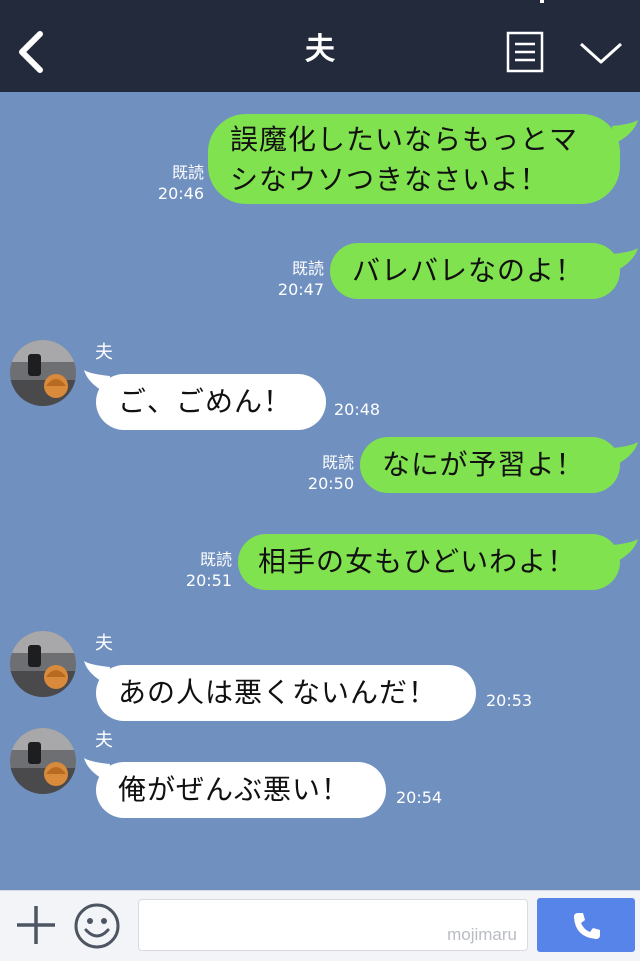  Describe the element at coordinates (36, 925) in the screenshot. I see `plus-icon` at that location.